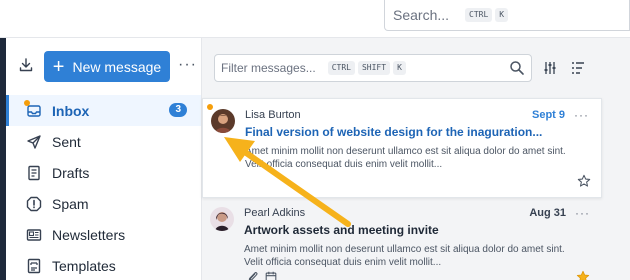  I want to click on new-message-button: + New message, so click(107, 66).